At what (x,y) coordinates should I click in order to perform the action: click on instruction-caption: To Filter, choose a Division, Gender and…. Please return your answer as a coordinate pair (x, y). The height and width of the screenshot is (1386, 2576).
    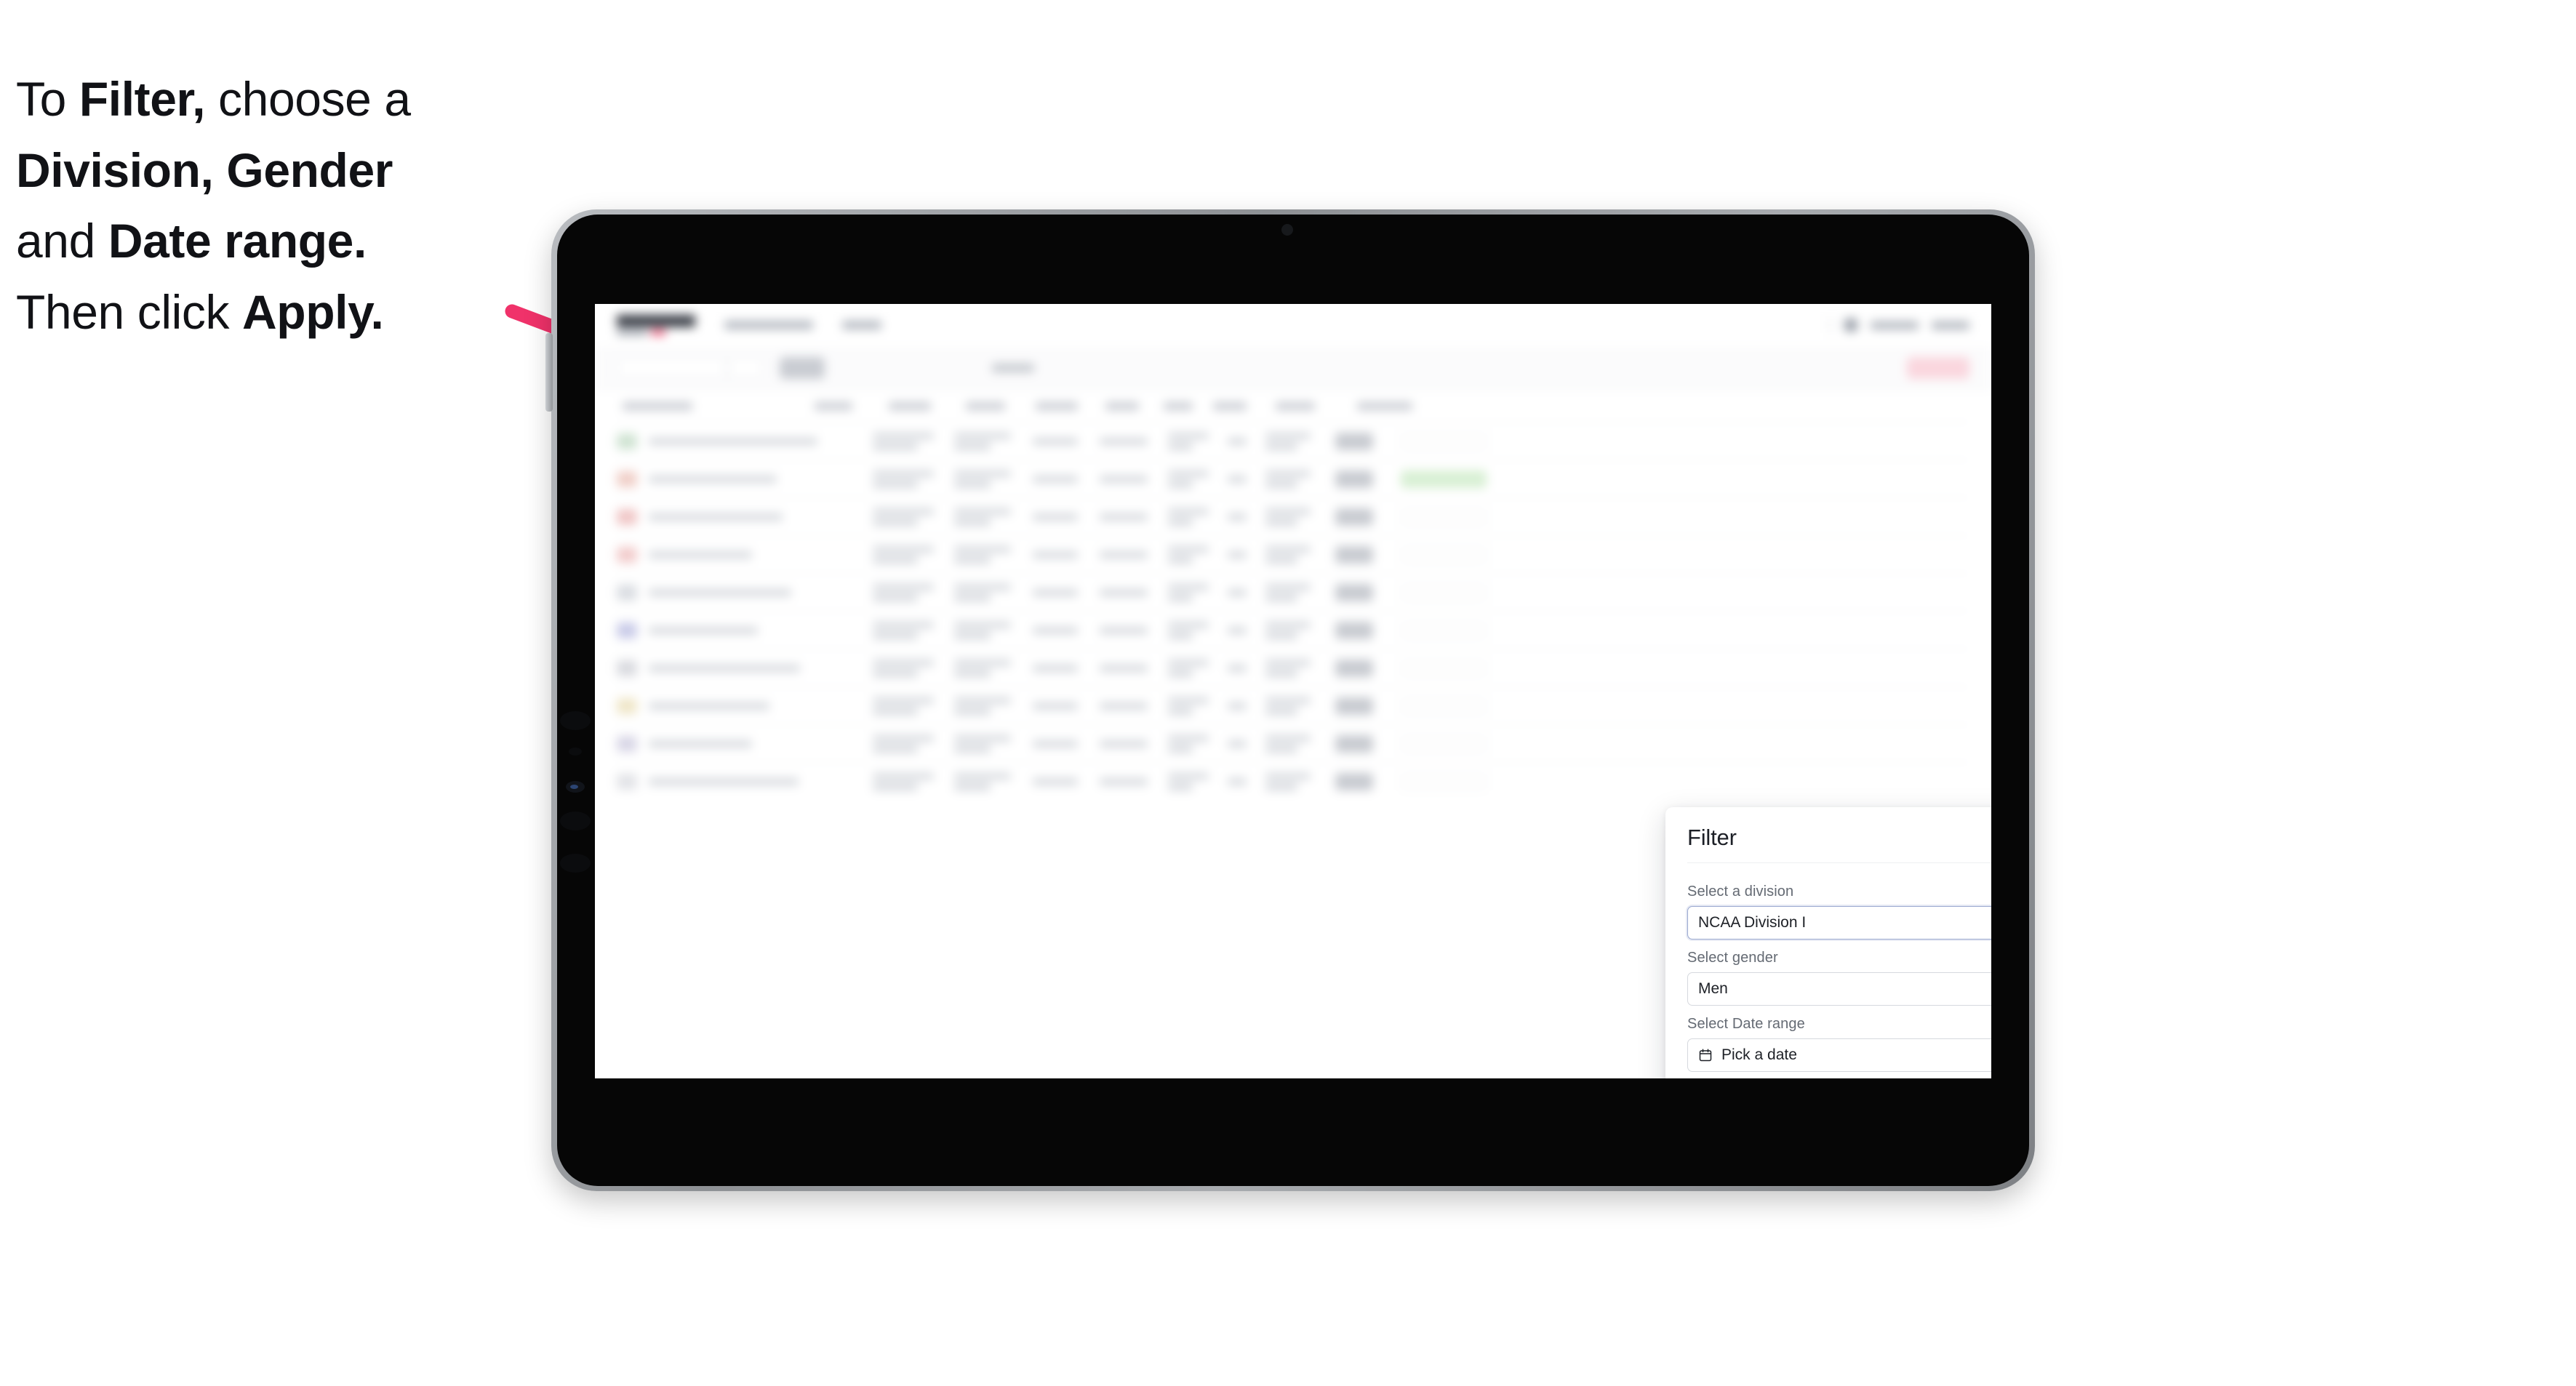
    Looking at the image, I should click on (278, 206).